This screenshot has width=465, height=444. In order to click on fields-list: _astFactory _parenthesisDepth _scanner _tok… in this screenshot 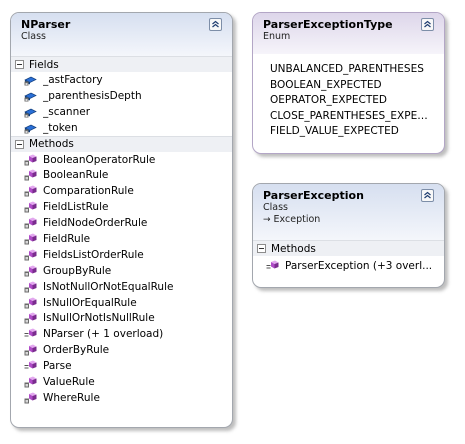, I will do `click(121, 104)`.